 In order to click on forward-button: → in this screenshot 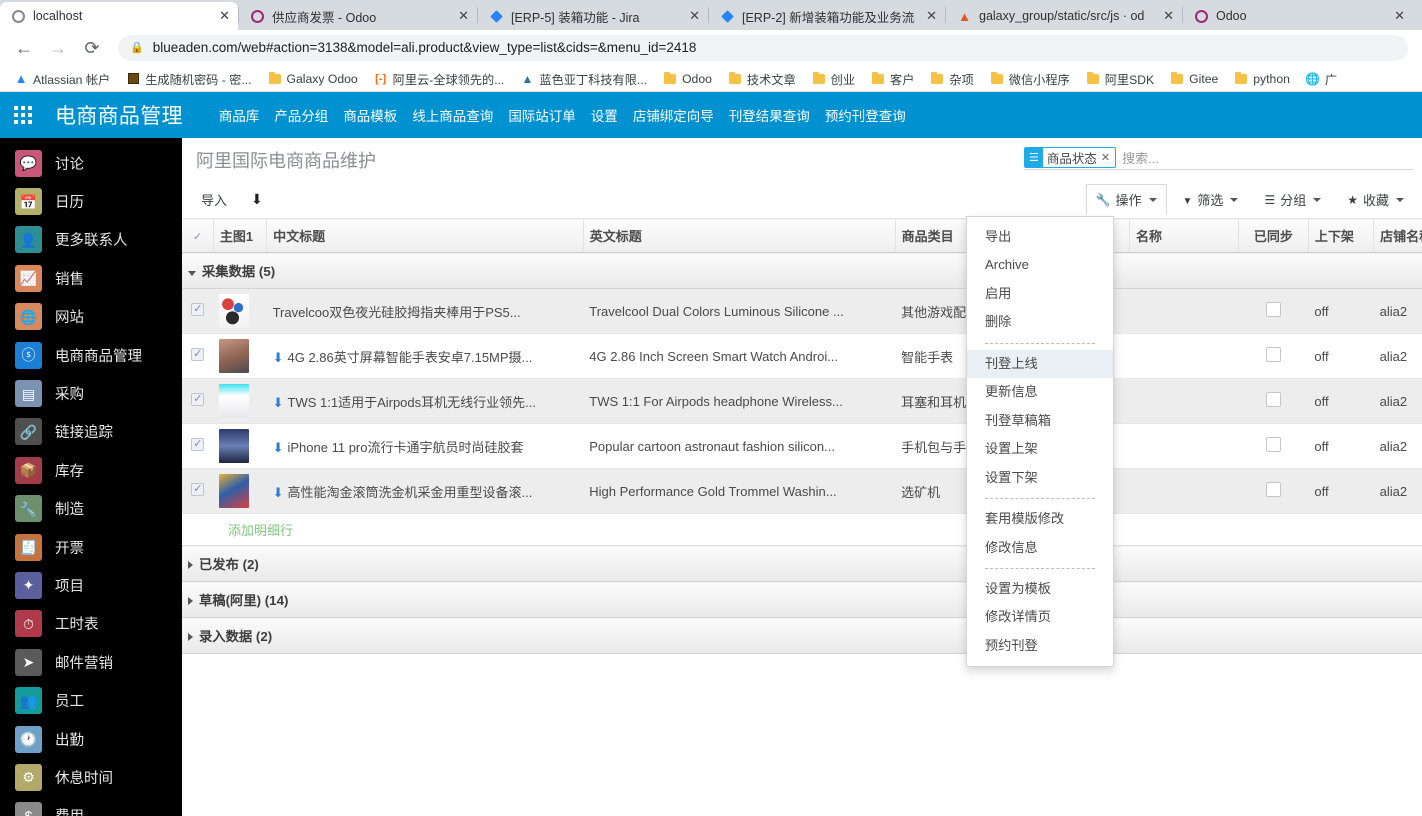, I will do `click(58, 48)`.